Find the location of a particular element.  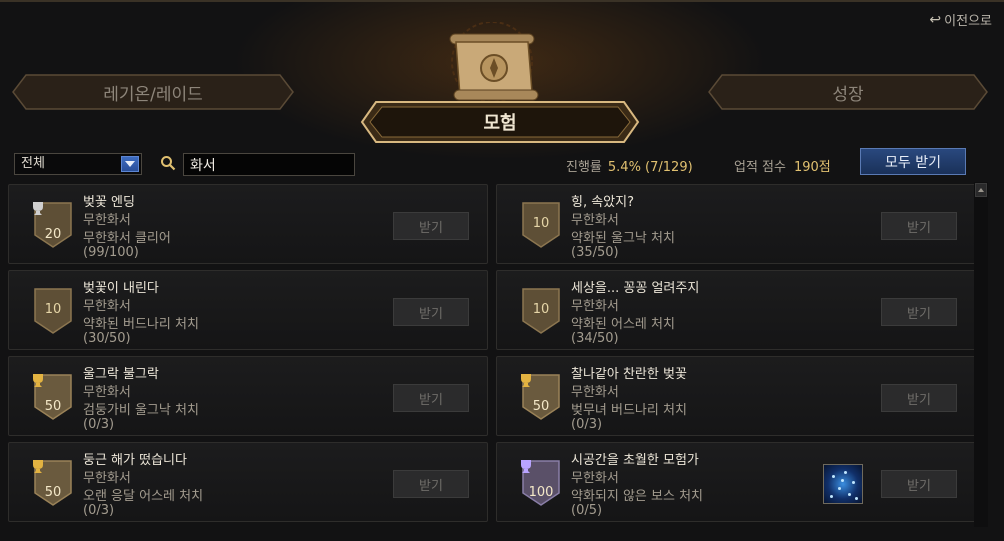

return-arrow-icon: ↩ is located at coordinates (935, 19).